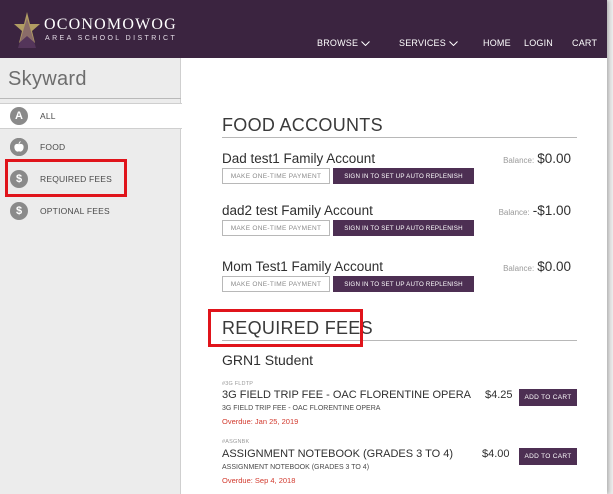 The width and height of the screenshot is (613, 494). What do you see at coordinates (47, 79) in the screenshot?
I see `skyward-brand: Skyward` at bounding box center [47, 79].